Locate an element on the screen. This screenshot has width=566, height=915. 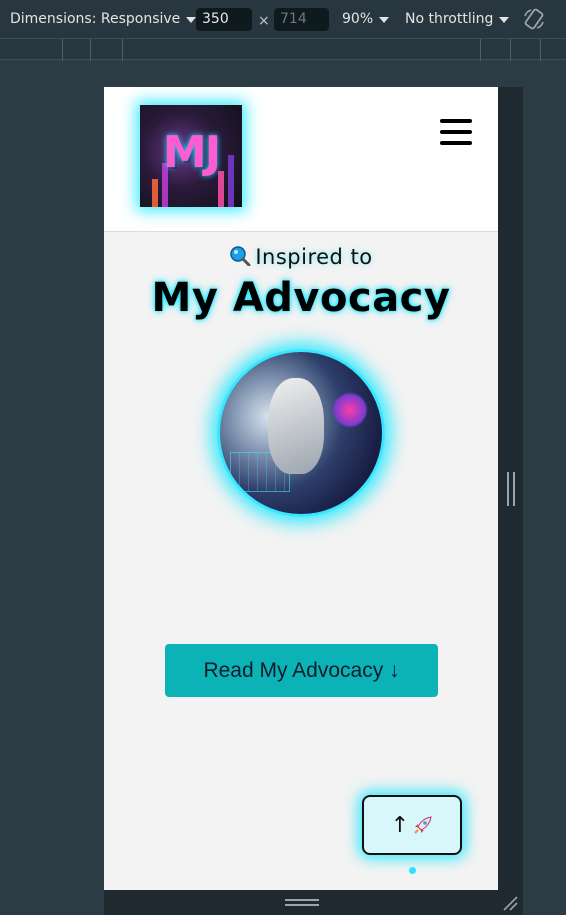
read-advocacy-button: Read My Advocacy ↓ is located at coordinates (301, 670).